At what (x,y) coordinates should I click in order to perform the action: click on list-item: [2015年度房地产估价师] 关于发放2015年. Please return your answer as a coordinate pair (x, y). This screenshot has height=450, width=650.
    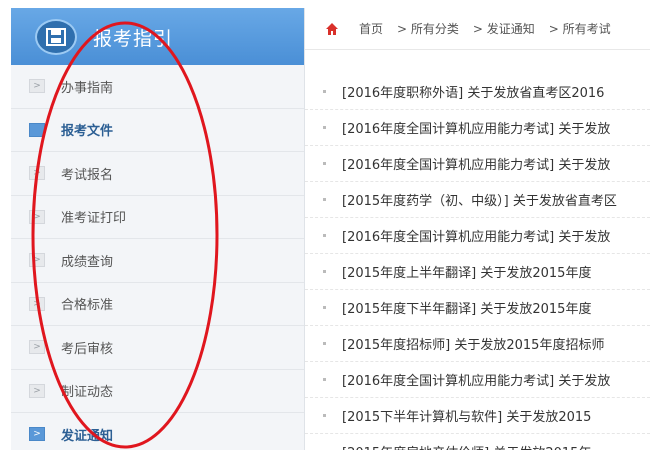
    Looking at the image, I should click on (477, 442).